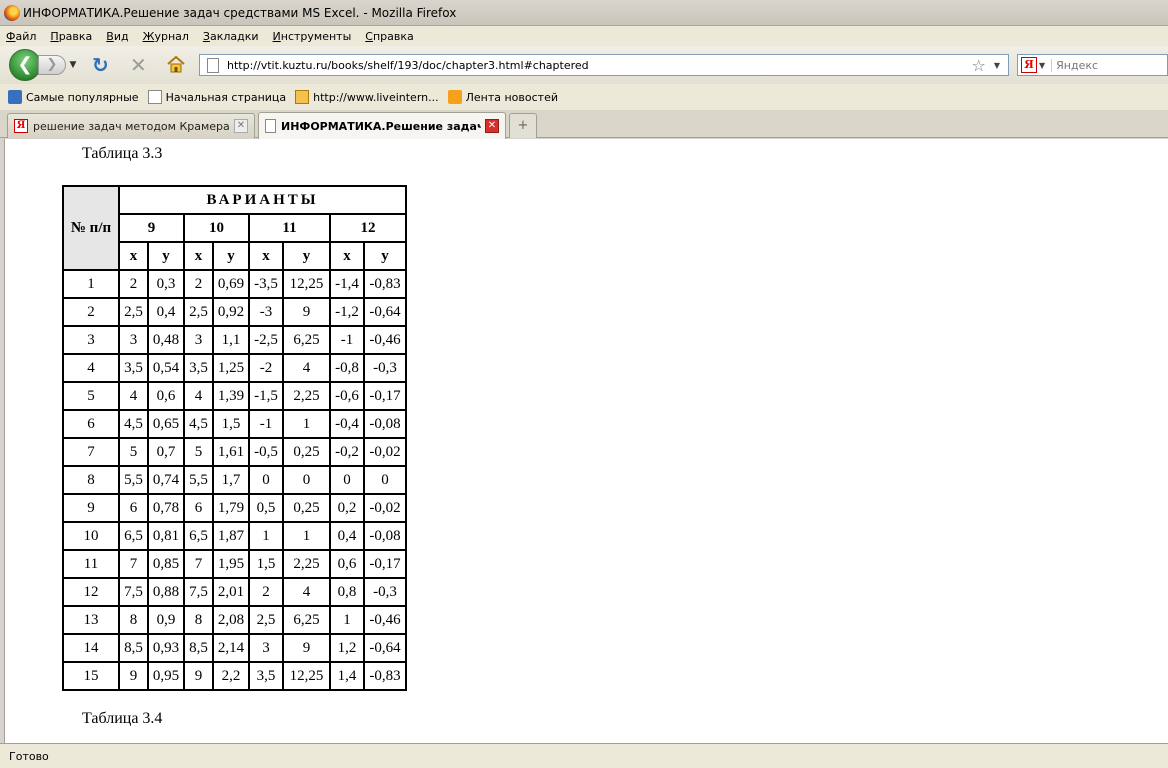  What do you see at coordinates (73, 65) in the screenshot?
I see `history-dropdown-icon: ▼` at bounding box center [73, 65].